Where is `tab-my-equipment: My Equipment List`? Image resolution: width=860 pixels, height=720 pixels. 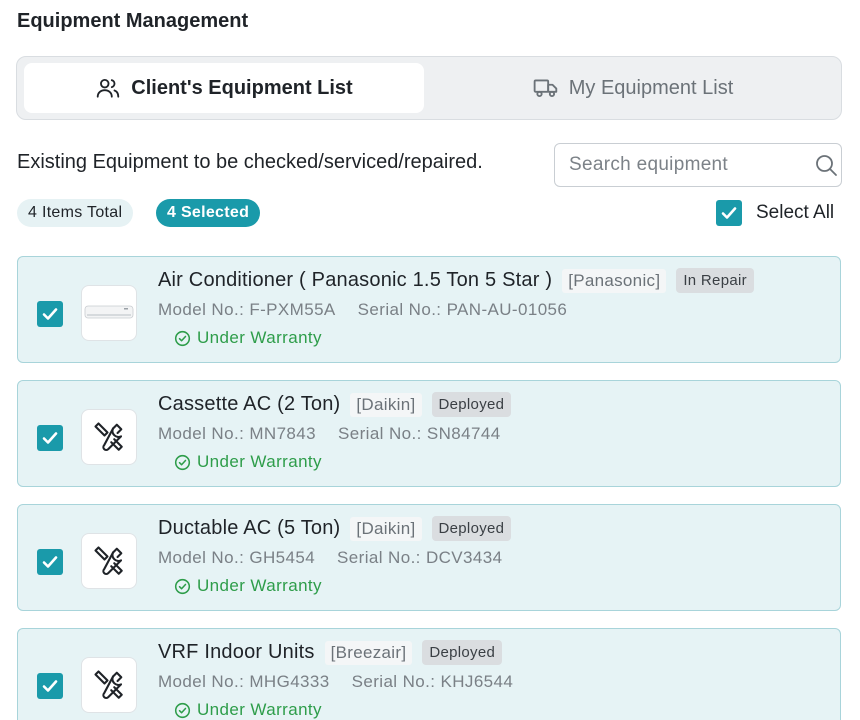 tab-my-equipment: My Equipment List is located at coordinates (633, 88).